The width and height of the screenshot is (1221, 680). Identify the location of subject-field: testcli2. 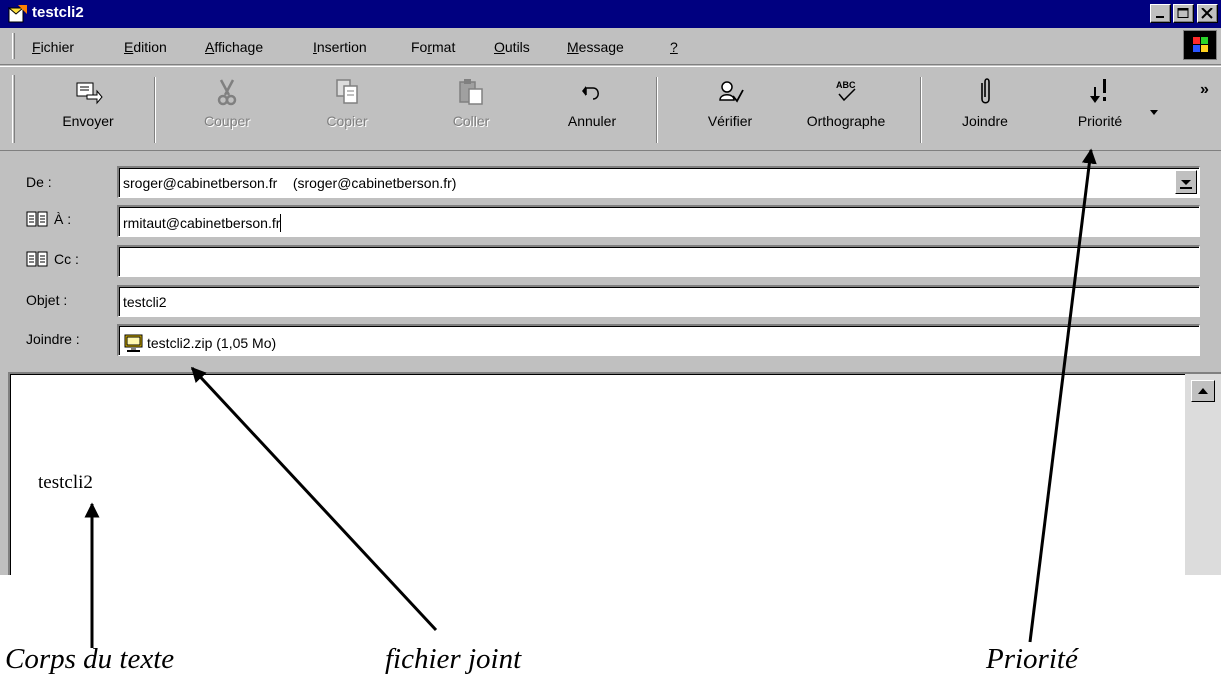
(658, 301).